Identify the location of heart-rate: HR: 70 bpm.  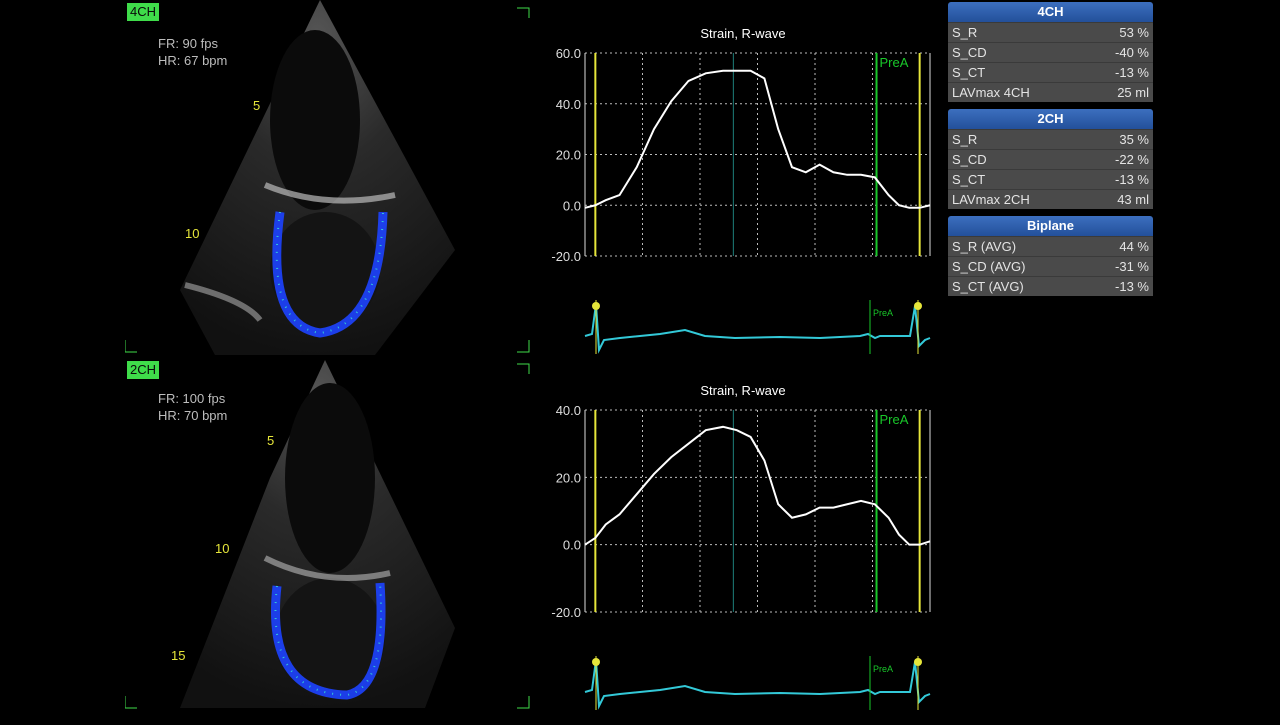
(192, 415).